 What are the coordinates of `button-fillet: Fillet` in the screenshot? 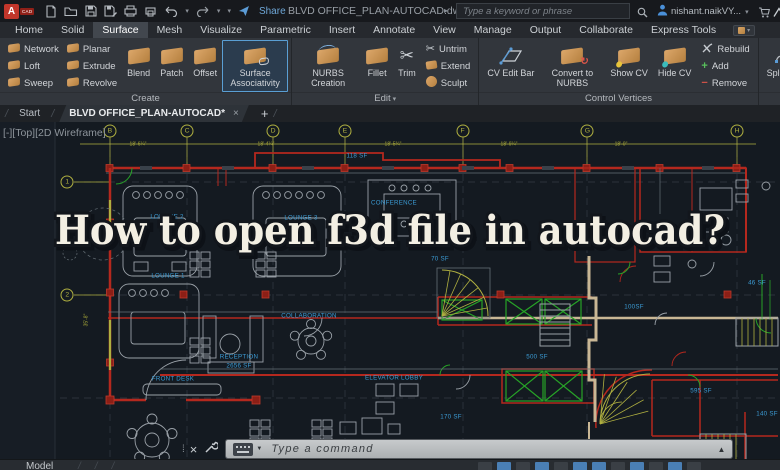 It's located at (377, 66).